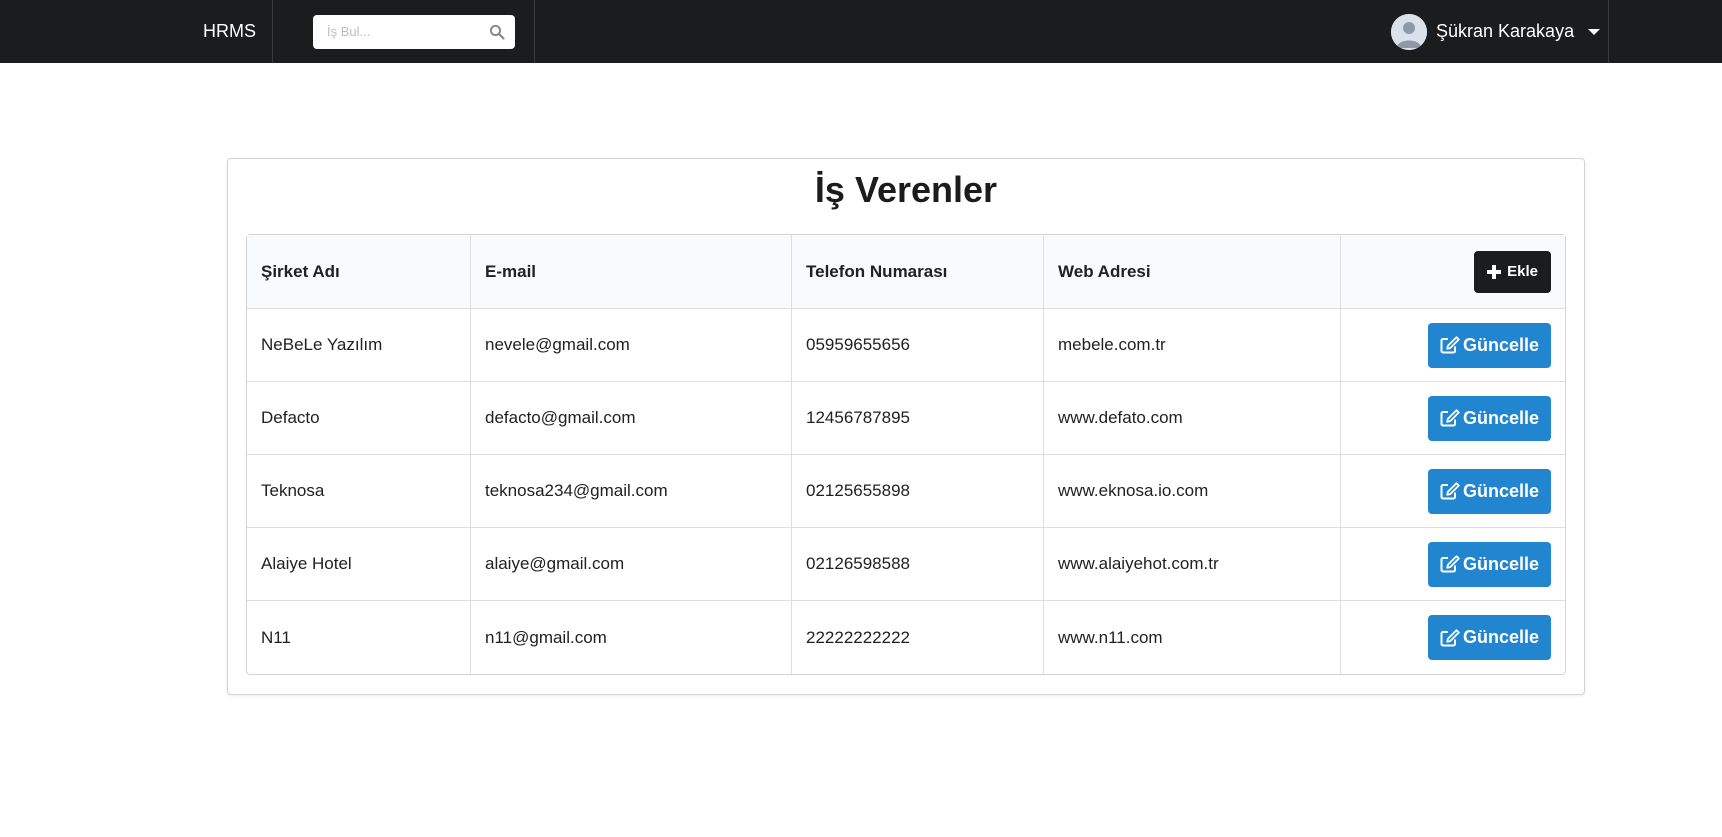 The image size is (1722, 837). Describe the element at coordinates (630, 418) in the screenshot. I see `cell-email: defacto@gmail.com` at that location.